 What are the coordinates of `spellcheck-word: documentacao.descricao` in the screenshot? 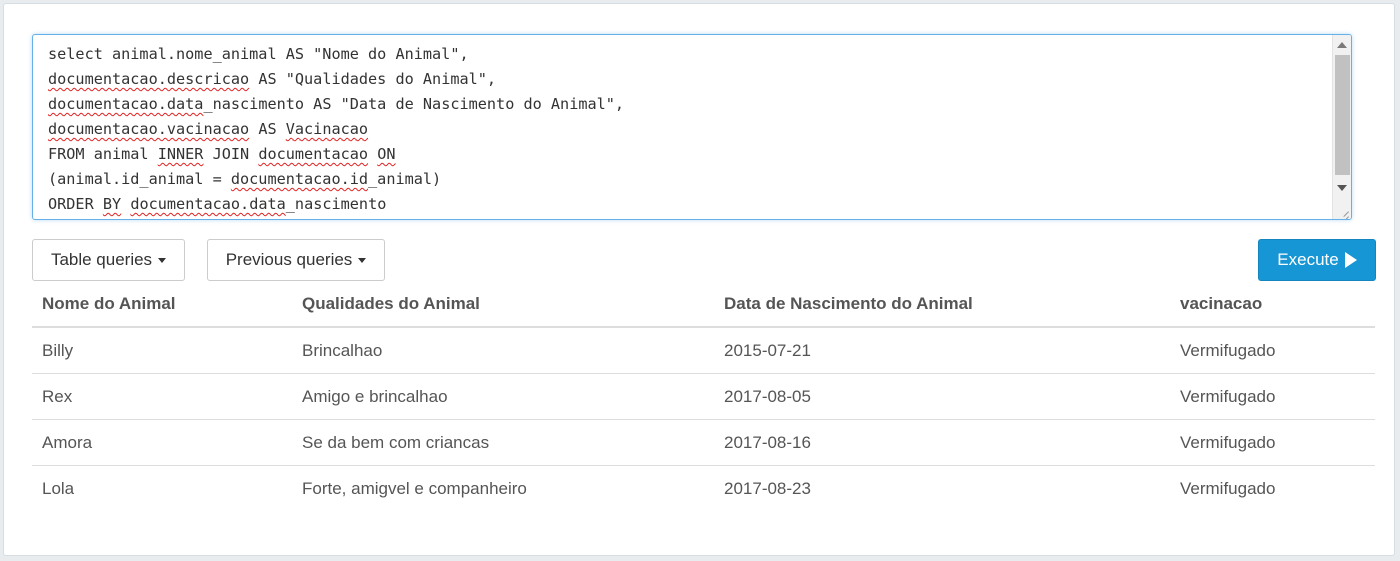 It's located at (149, 79).